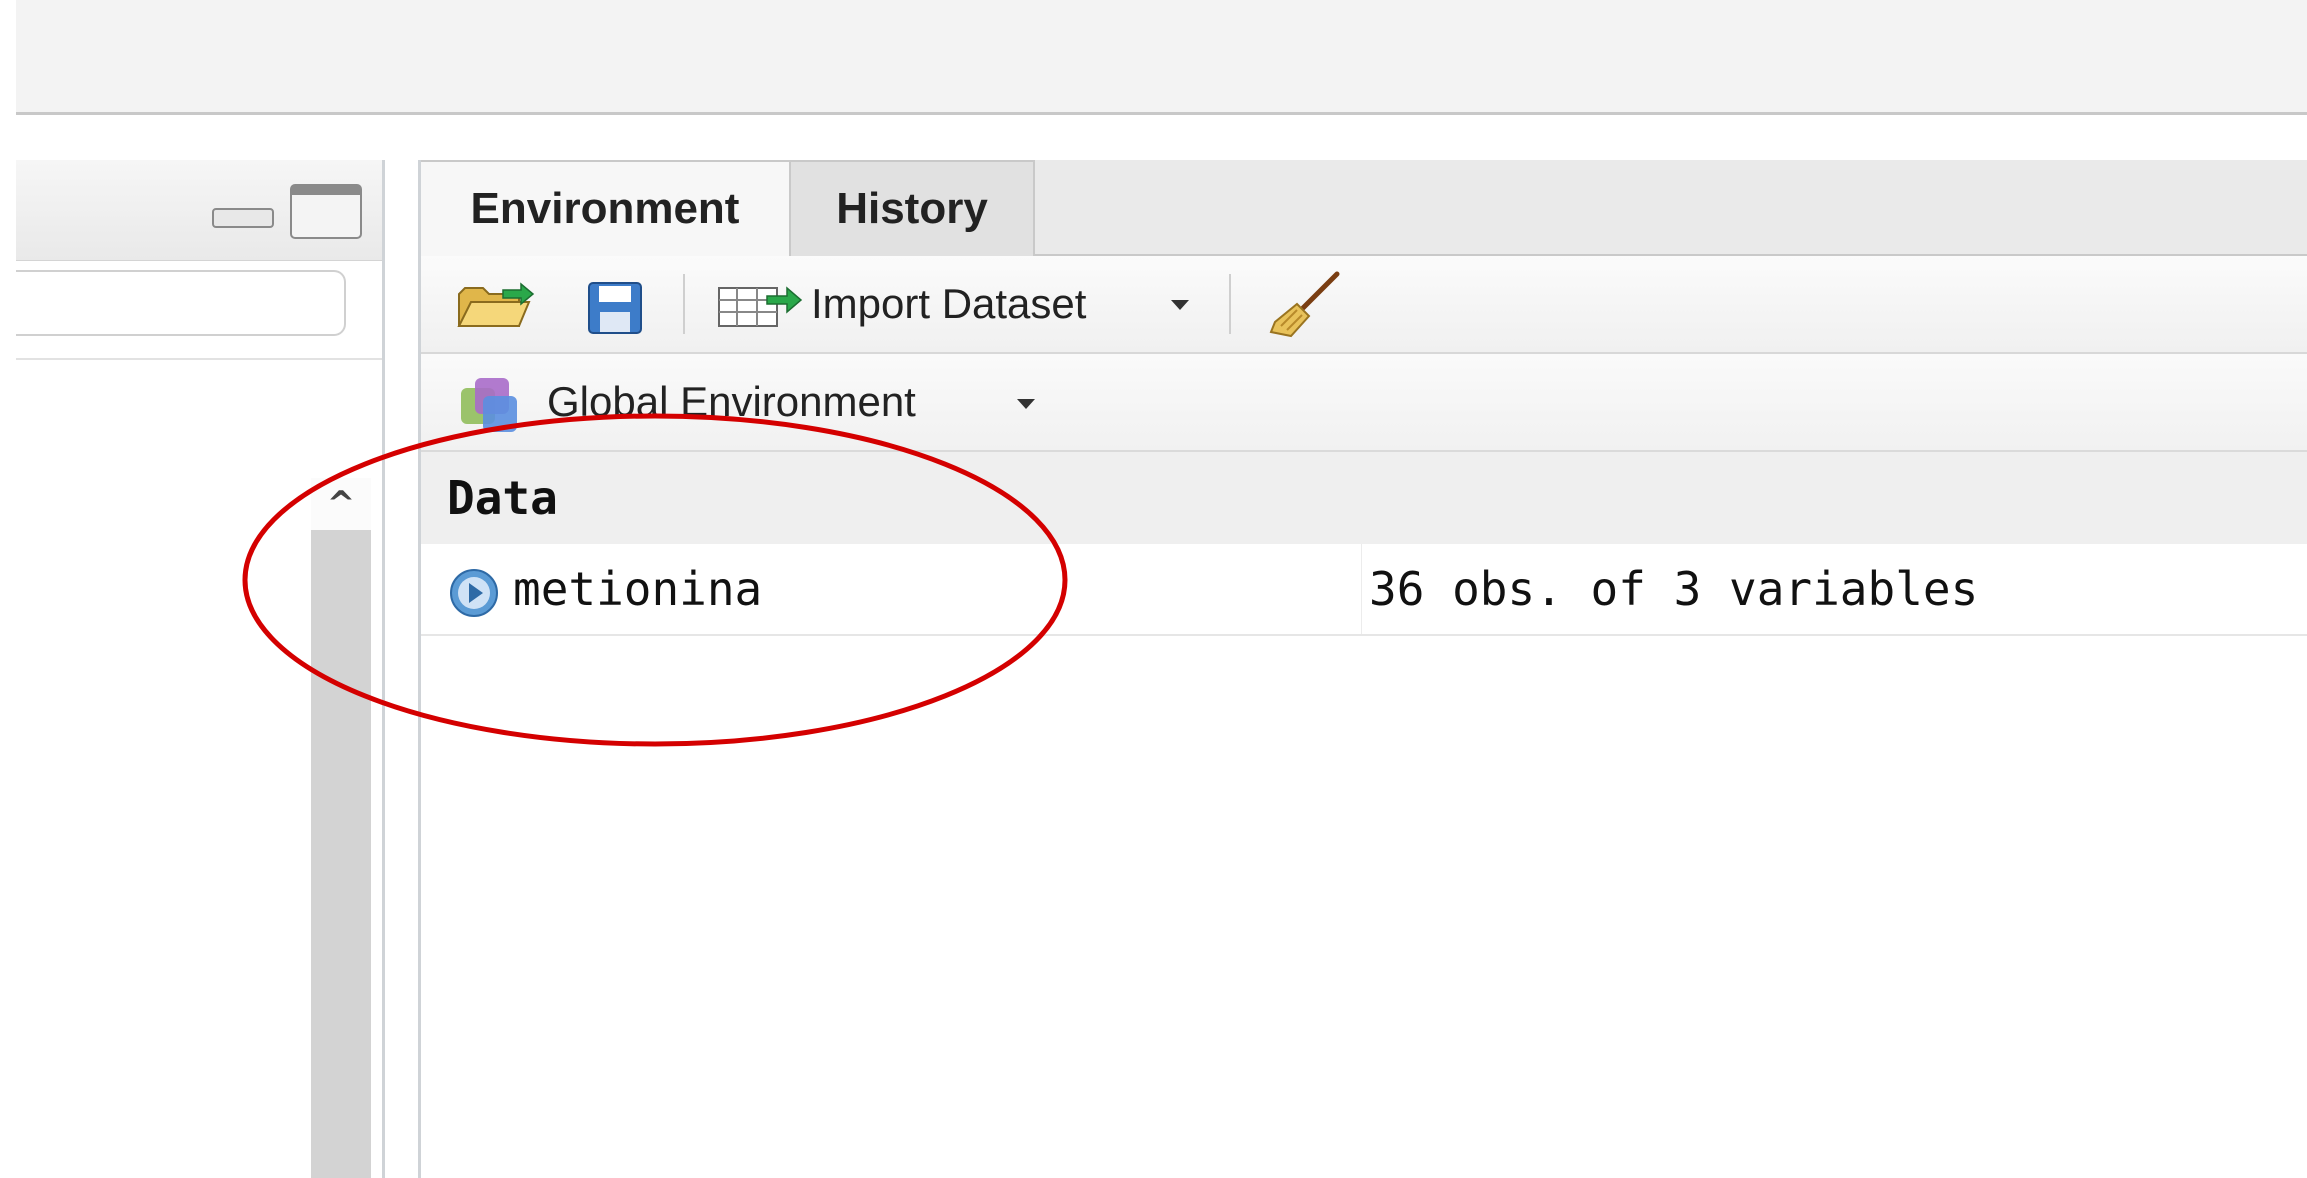 The height and width of the screenshot is (1178, 2307). Describe the element at coordinates (8, 589) in the screenshot. I see `window-left-edge` at that location.